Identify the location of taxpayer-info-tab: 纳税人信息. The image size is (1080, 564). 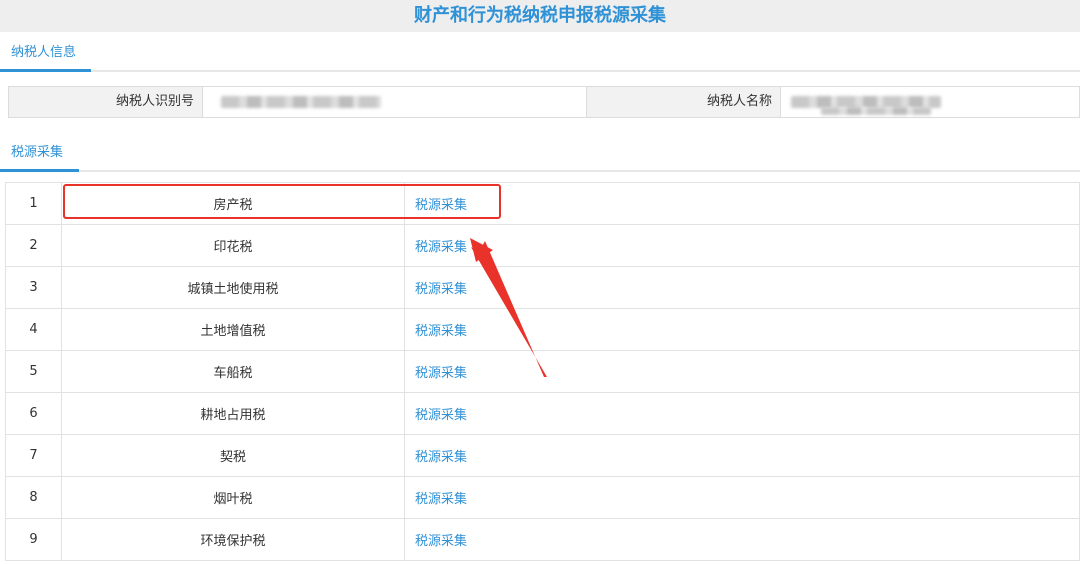
(540, 53).